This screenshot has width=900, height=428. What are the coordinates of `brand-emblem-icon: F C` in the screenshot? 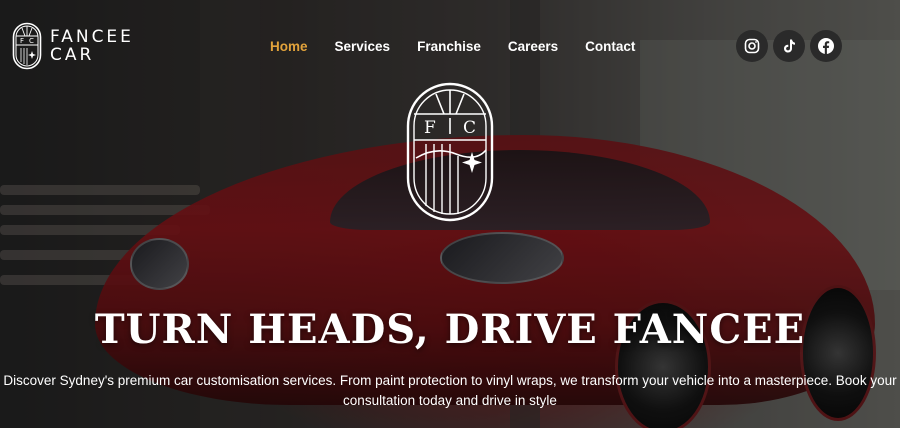 It's located at (27, 46).